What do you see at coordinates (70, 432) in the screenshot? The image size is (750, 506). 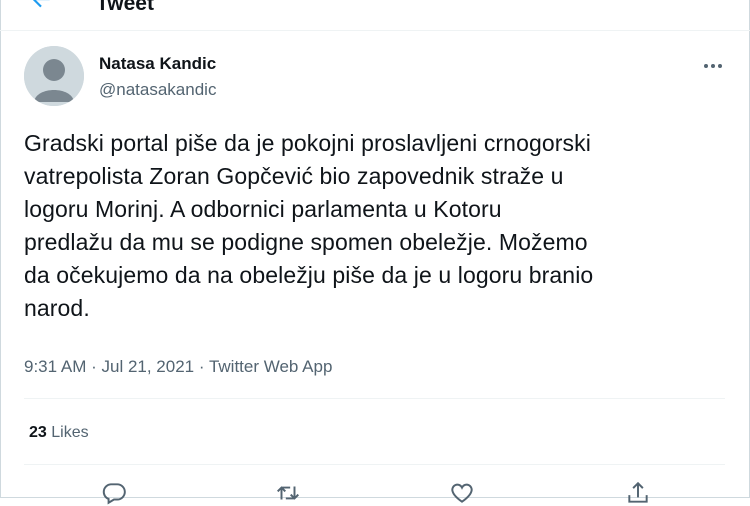 I see `likes-label: Likes` at bounding box center [70, 432].